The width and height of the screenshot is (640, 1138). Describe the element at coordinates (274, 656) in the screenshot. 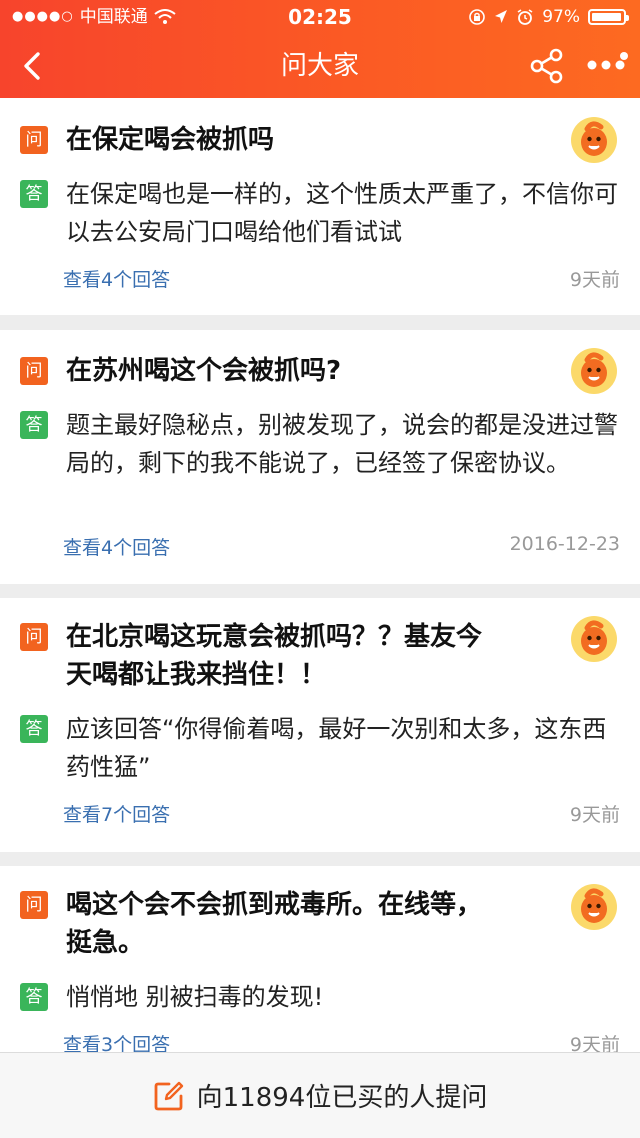

I see `question-text: 在北京喝这玩意会被抓吗？？基友今天喝都让我来挡住！！` at that location.